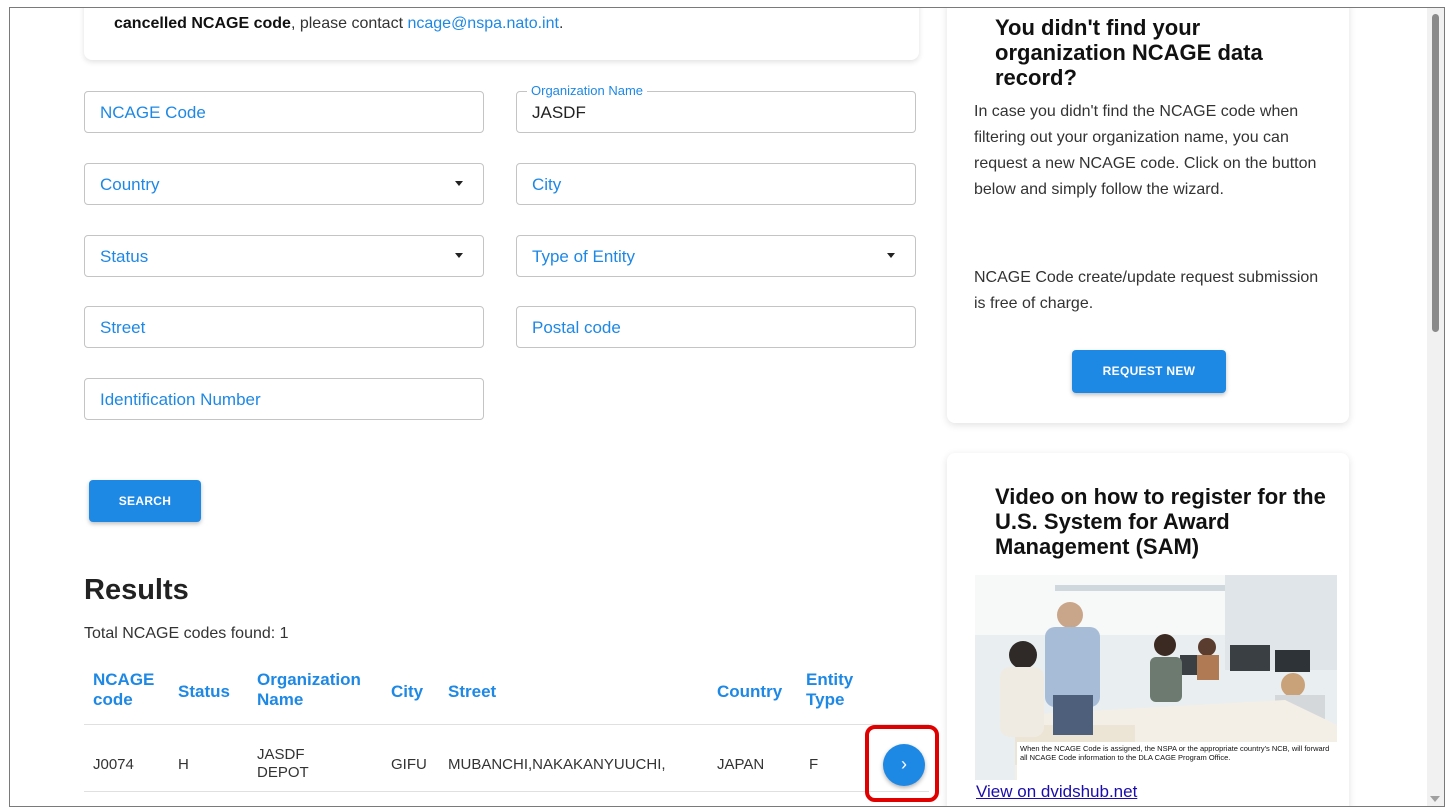 The height and width of the screenshot is (809, 1454). Describe the element at coordinates (1435, 173) in the screenshot. I see `scrollbar-thumb` at that location.